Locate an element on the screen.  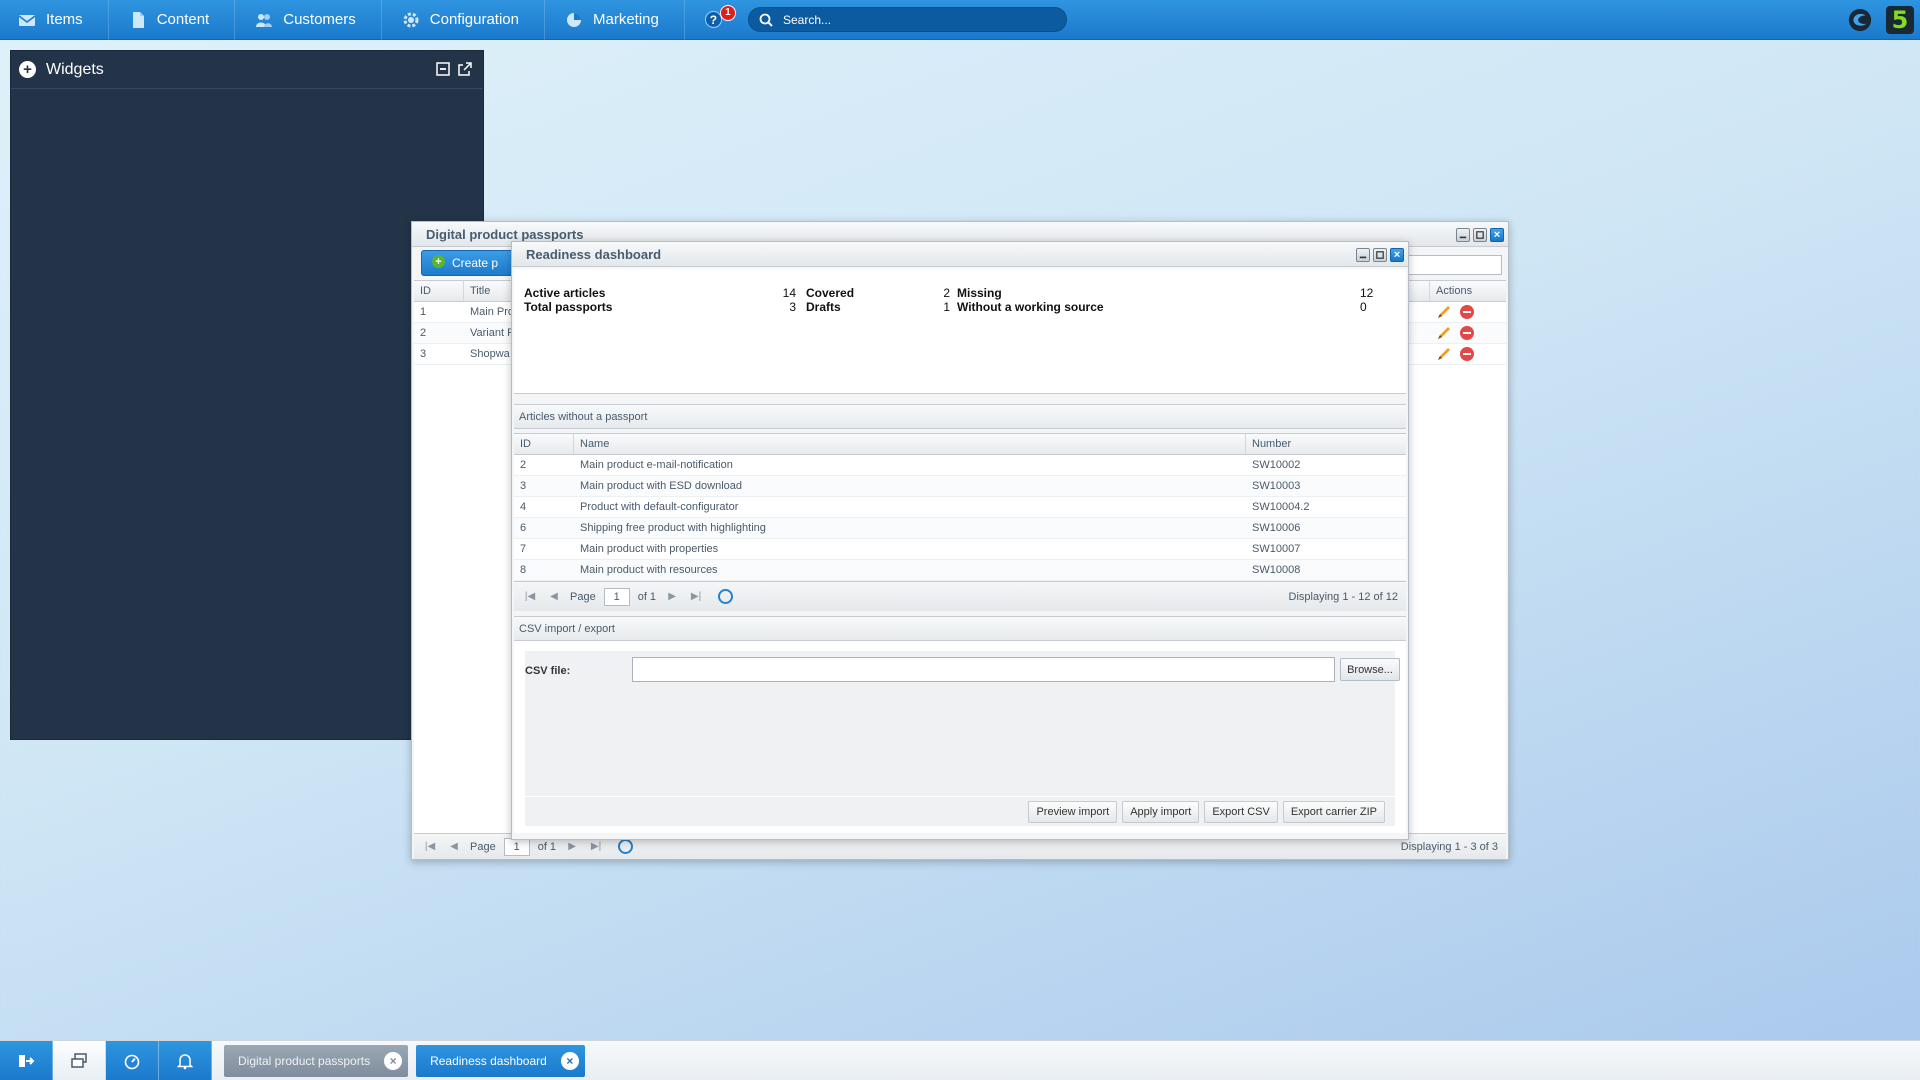
cell-number: SW10007 is located at coordinates (1276, 549).